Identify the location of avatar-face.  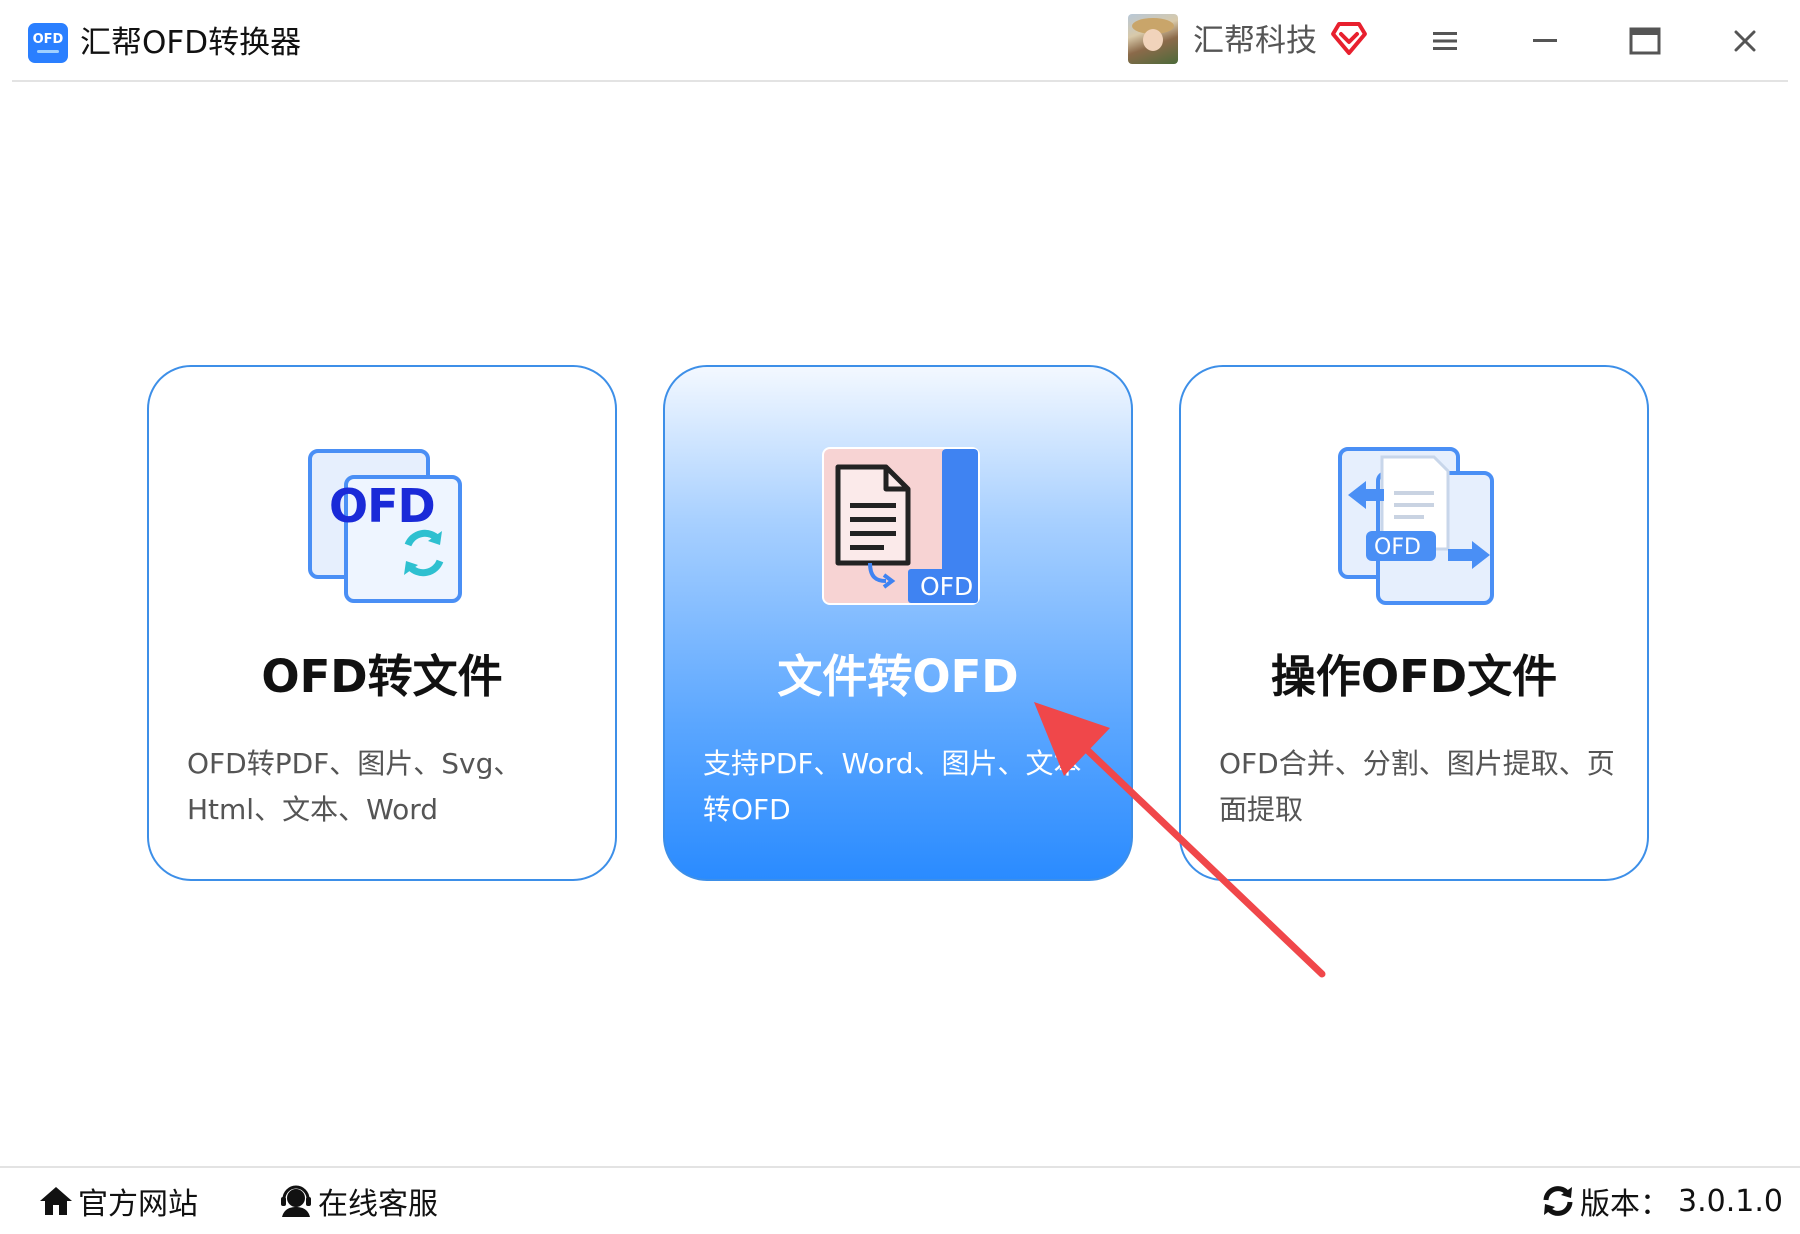
(1153, 40).